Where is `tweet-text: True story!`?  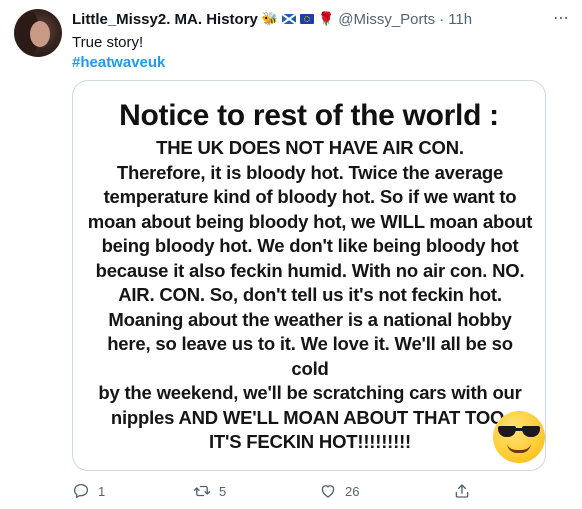
tweet-text: True story! is located at coordinates (108, 42).